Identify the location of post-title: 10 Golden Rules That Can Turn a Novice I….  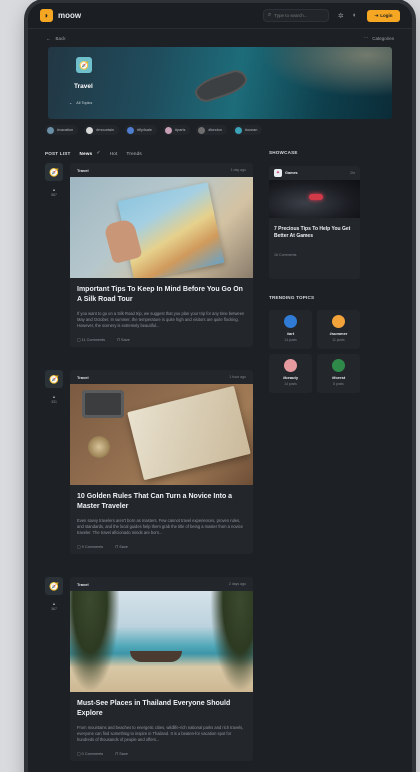
(161, 502).